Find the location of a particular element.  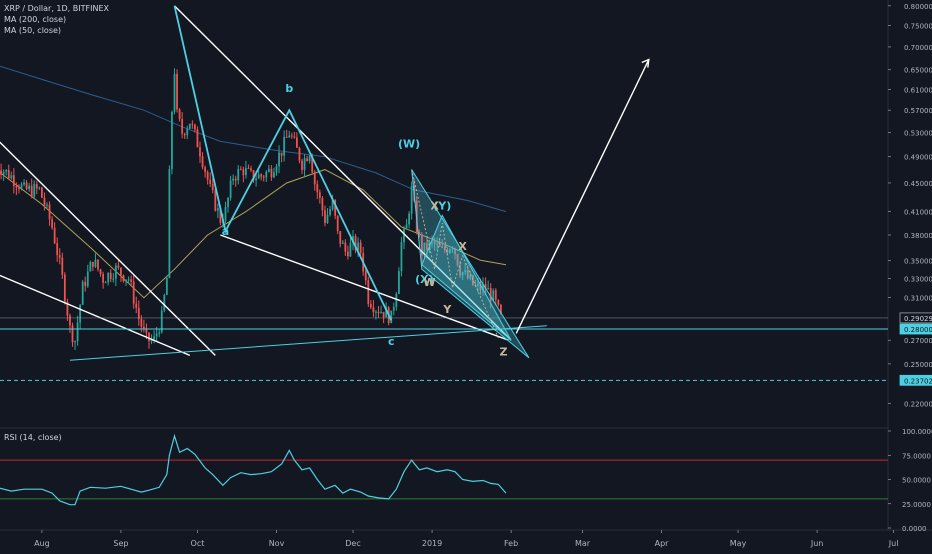

time-tick-label: Sep is located at coordinates (120, 543).